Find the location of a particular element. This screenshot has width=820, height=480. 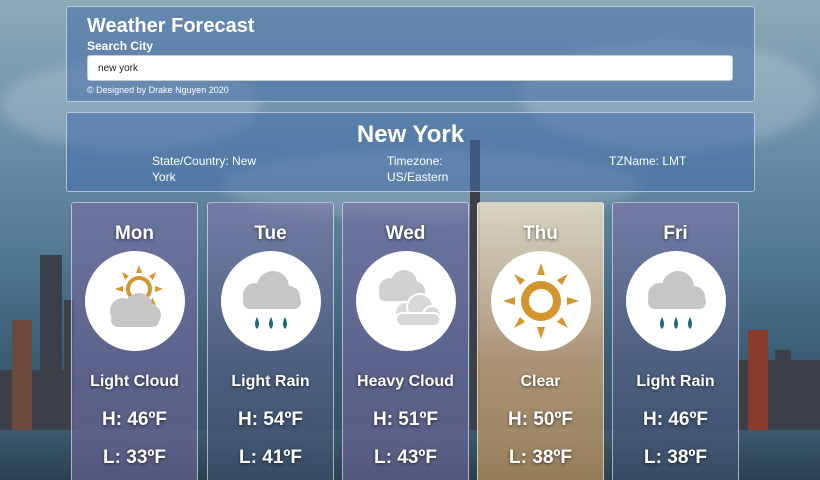

app-title: Weather Forecast is located at coordinates (171, 26).